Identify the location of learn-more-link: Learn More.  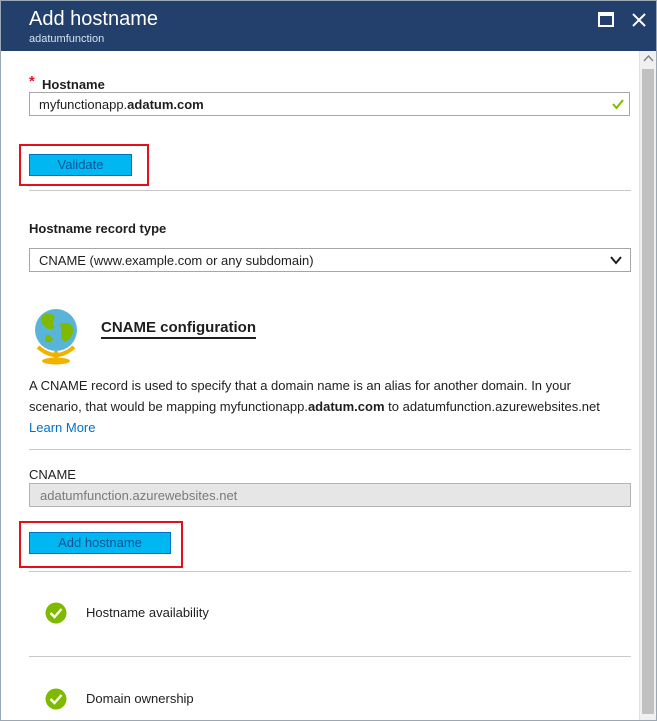
(62, 427).